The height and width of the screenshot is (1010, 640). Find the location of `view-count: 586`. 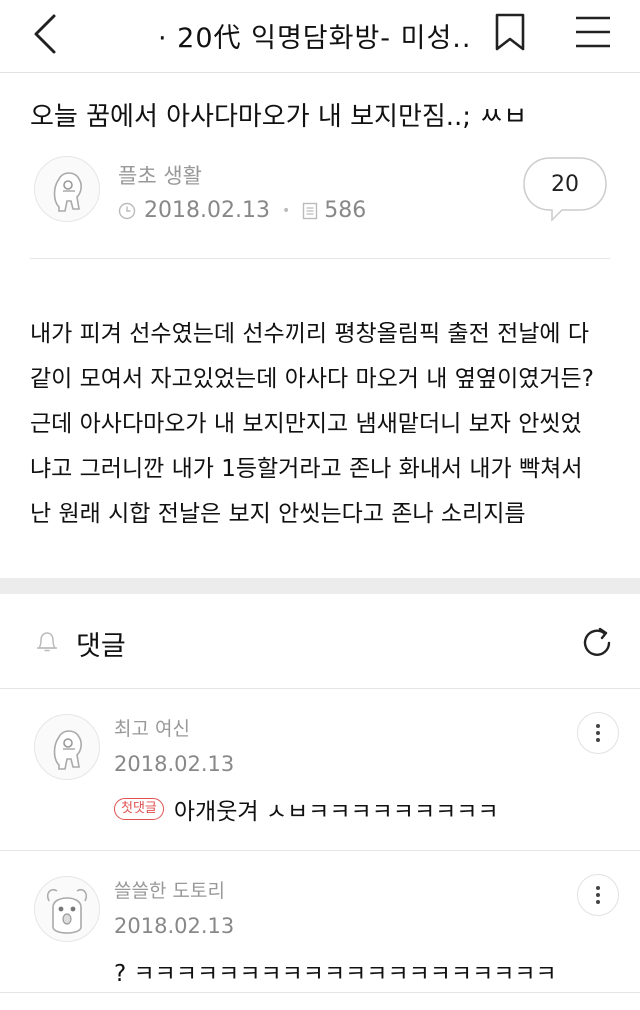

view-count: 586 is located at coordinates (345, 210).